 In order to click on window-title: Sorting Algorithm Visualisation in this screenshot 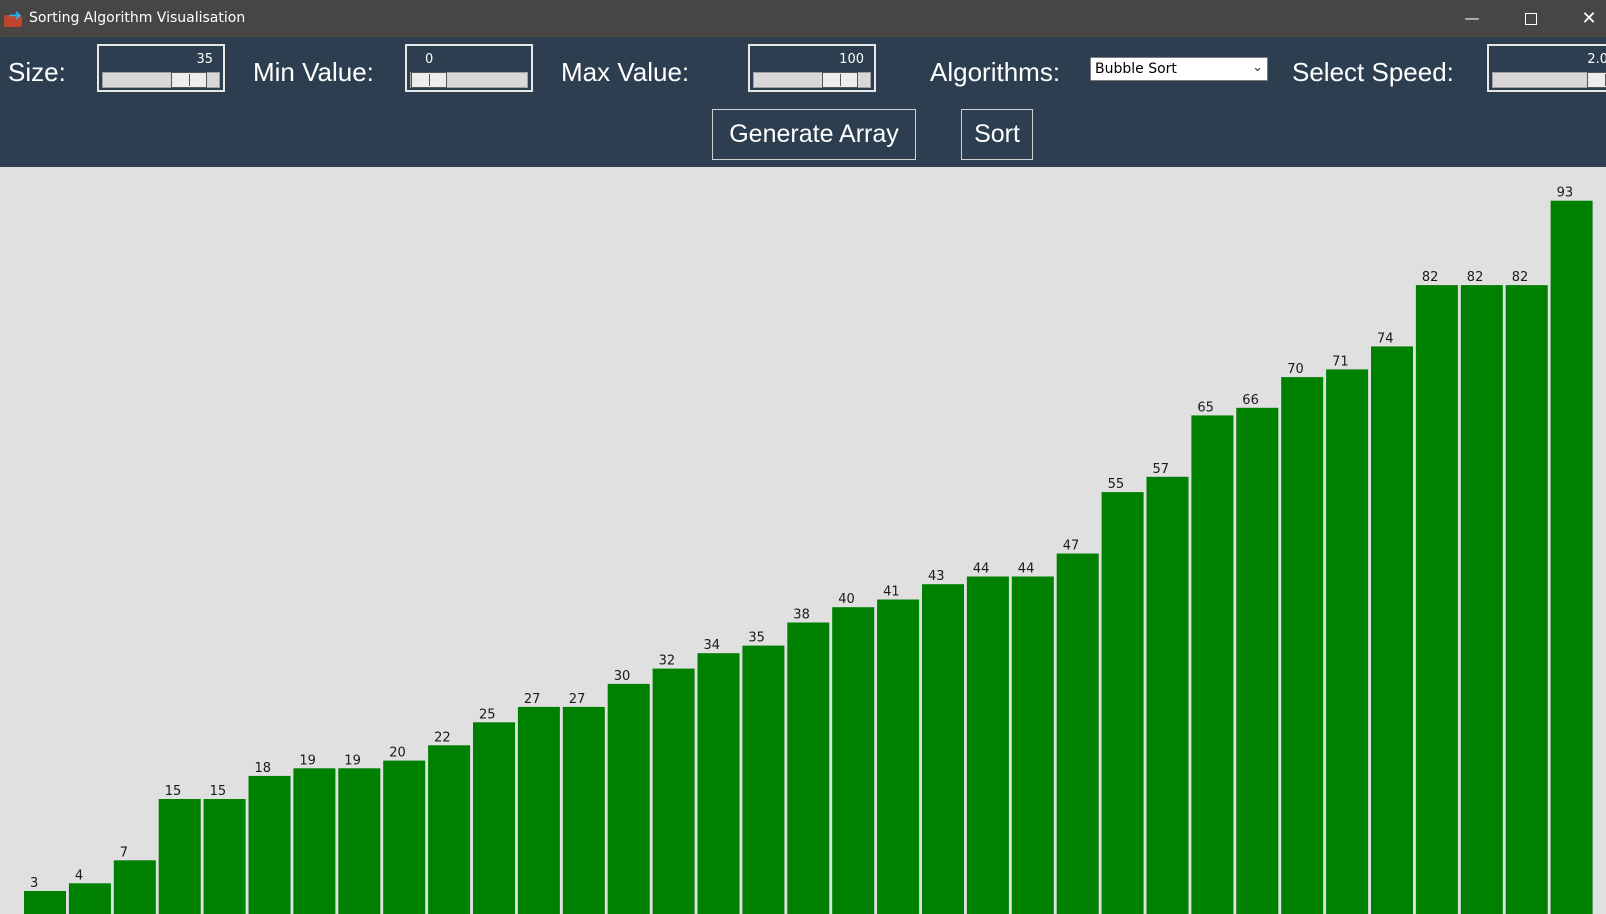, I will do `click(137, 18)`.